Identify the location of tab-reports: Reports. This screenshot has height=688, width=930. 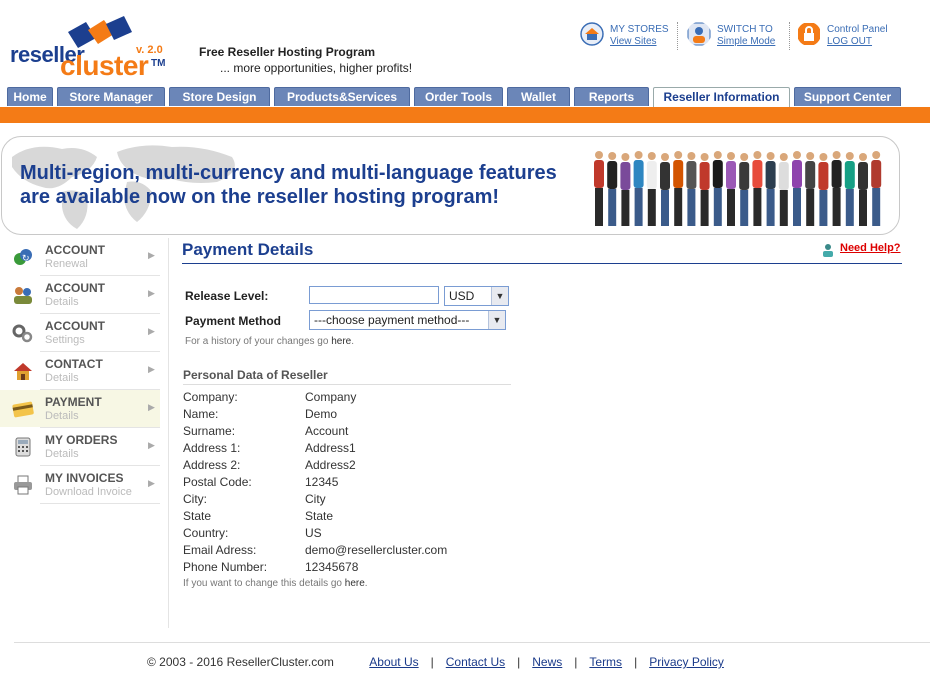
(611, 96).